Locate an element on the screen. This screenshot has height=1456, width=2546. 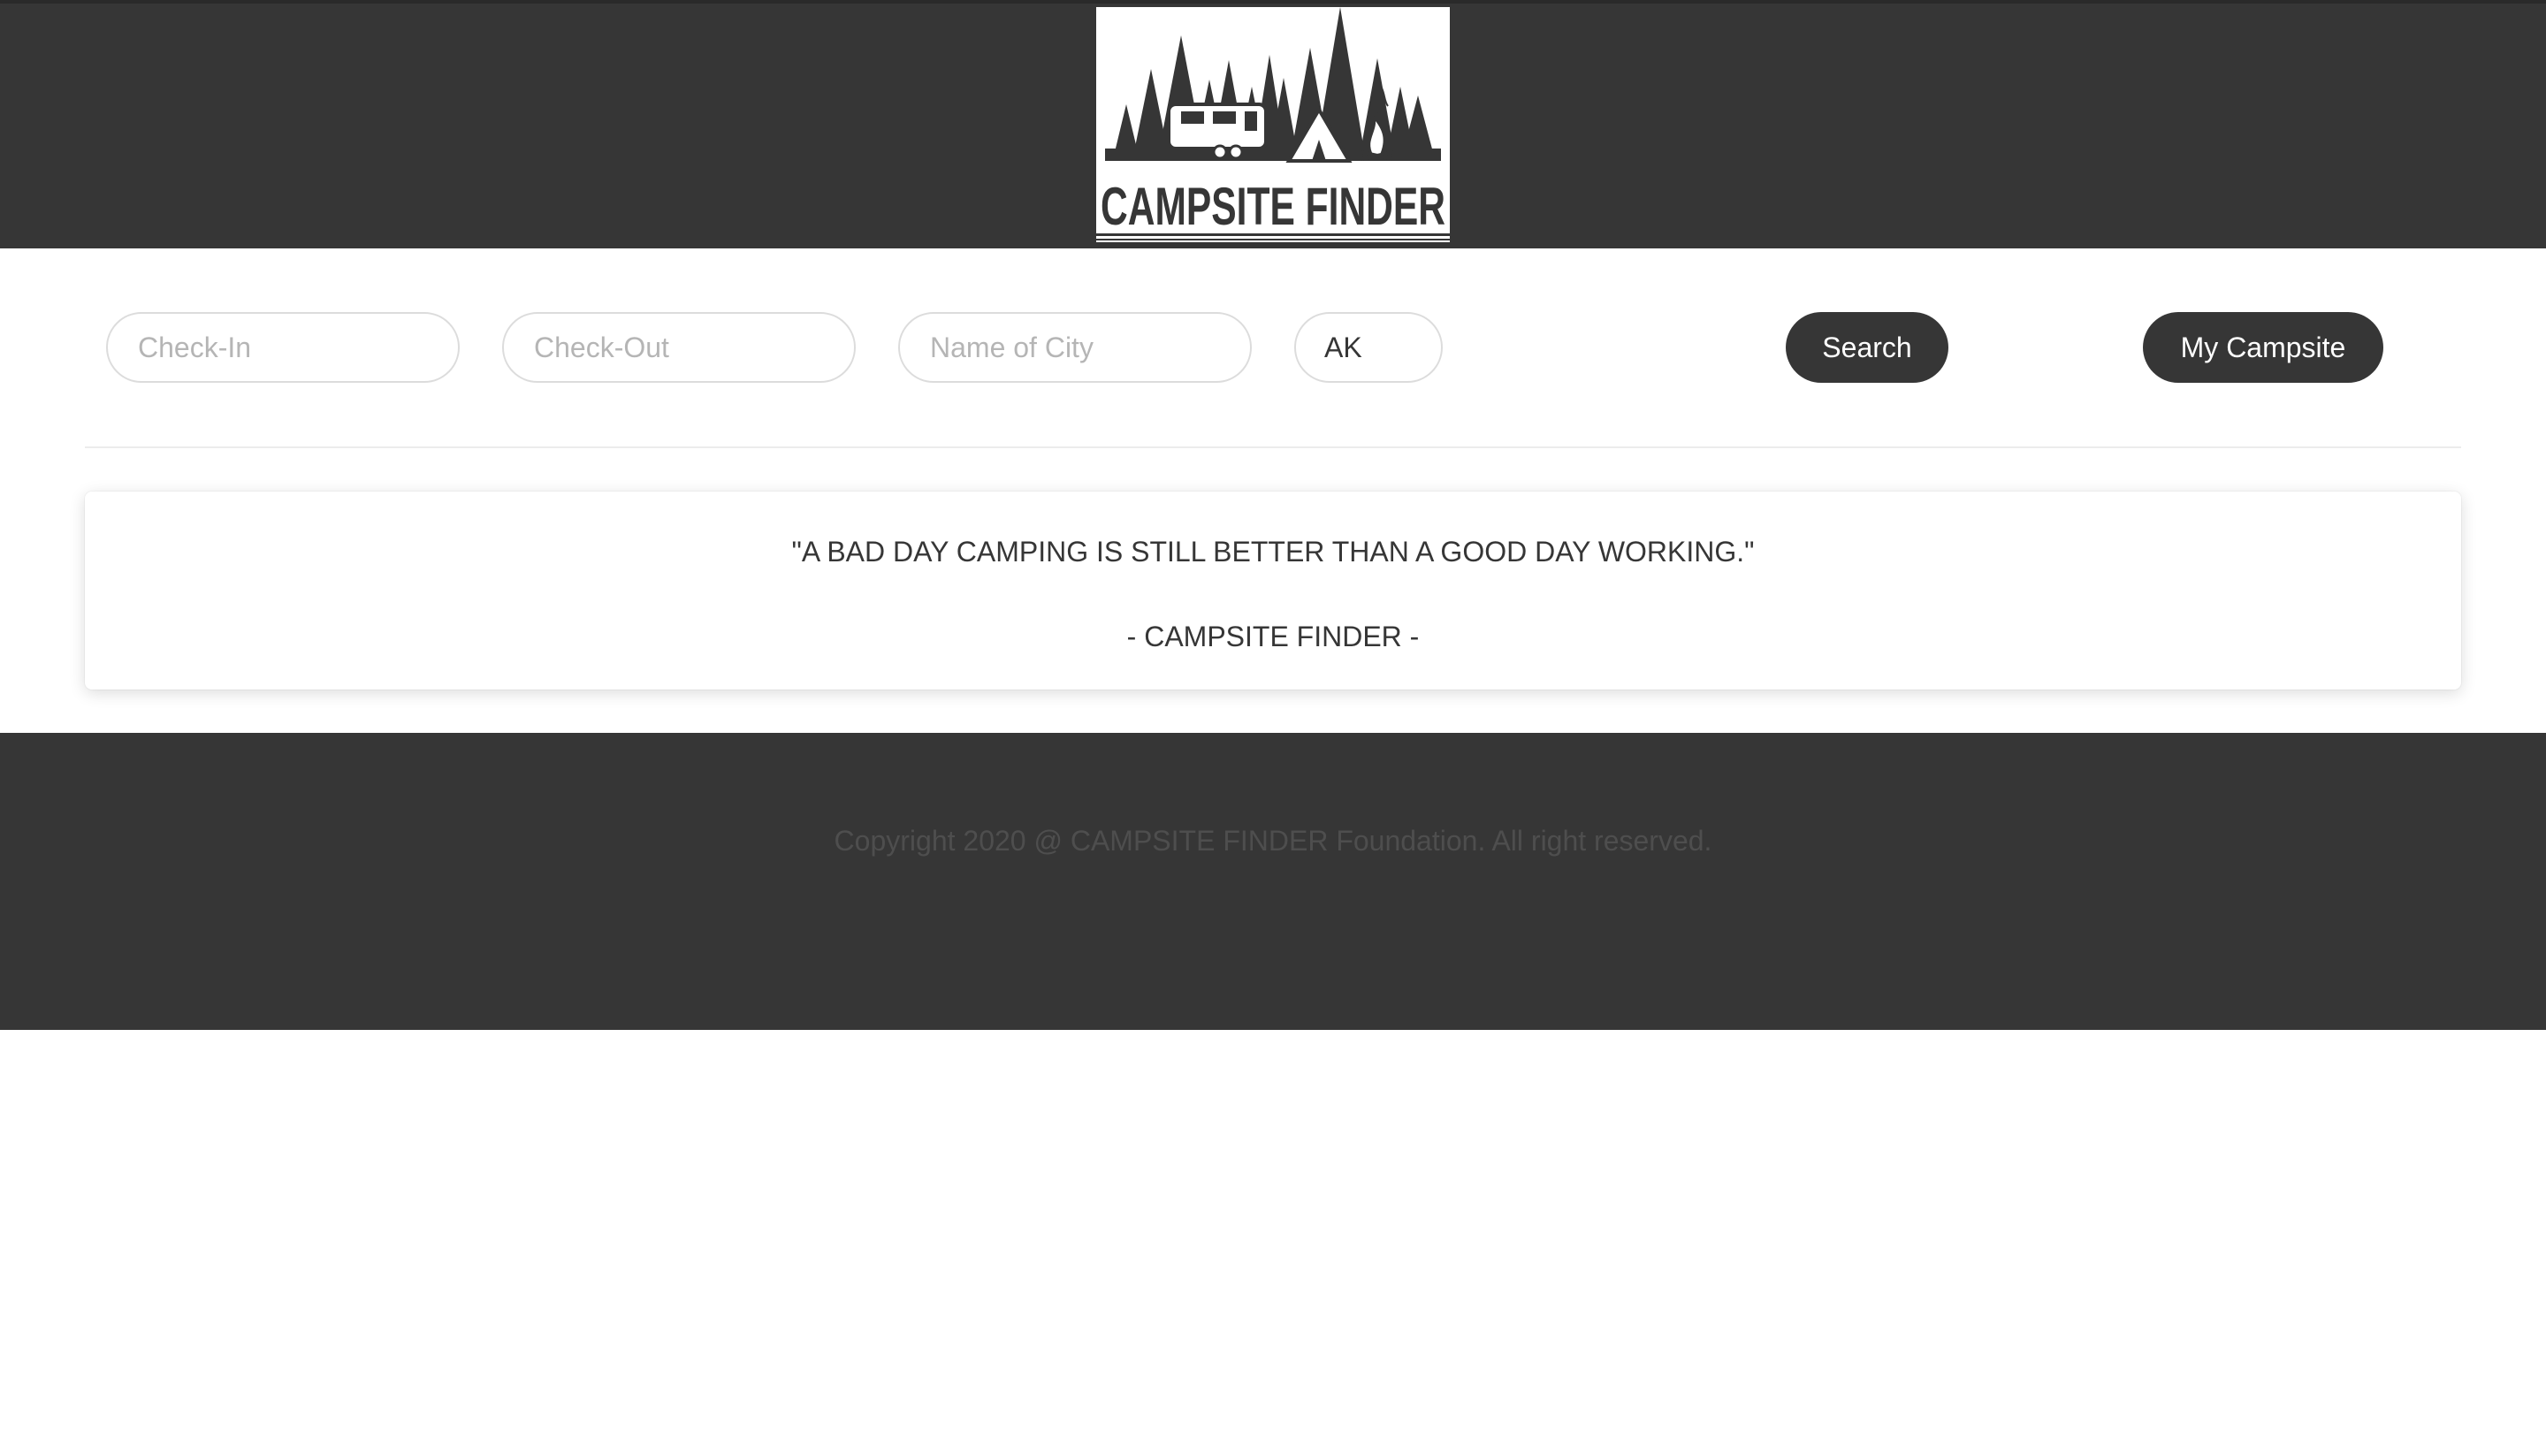
search-button: Search is located at coordinates (1867, 347).